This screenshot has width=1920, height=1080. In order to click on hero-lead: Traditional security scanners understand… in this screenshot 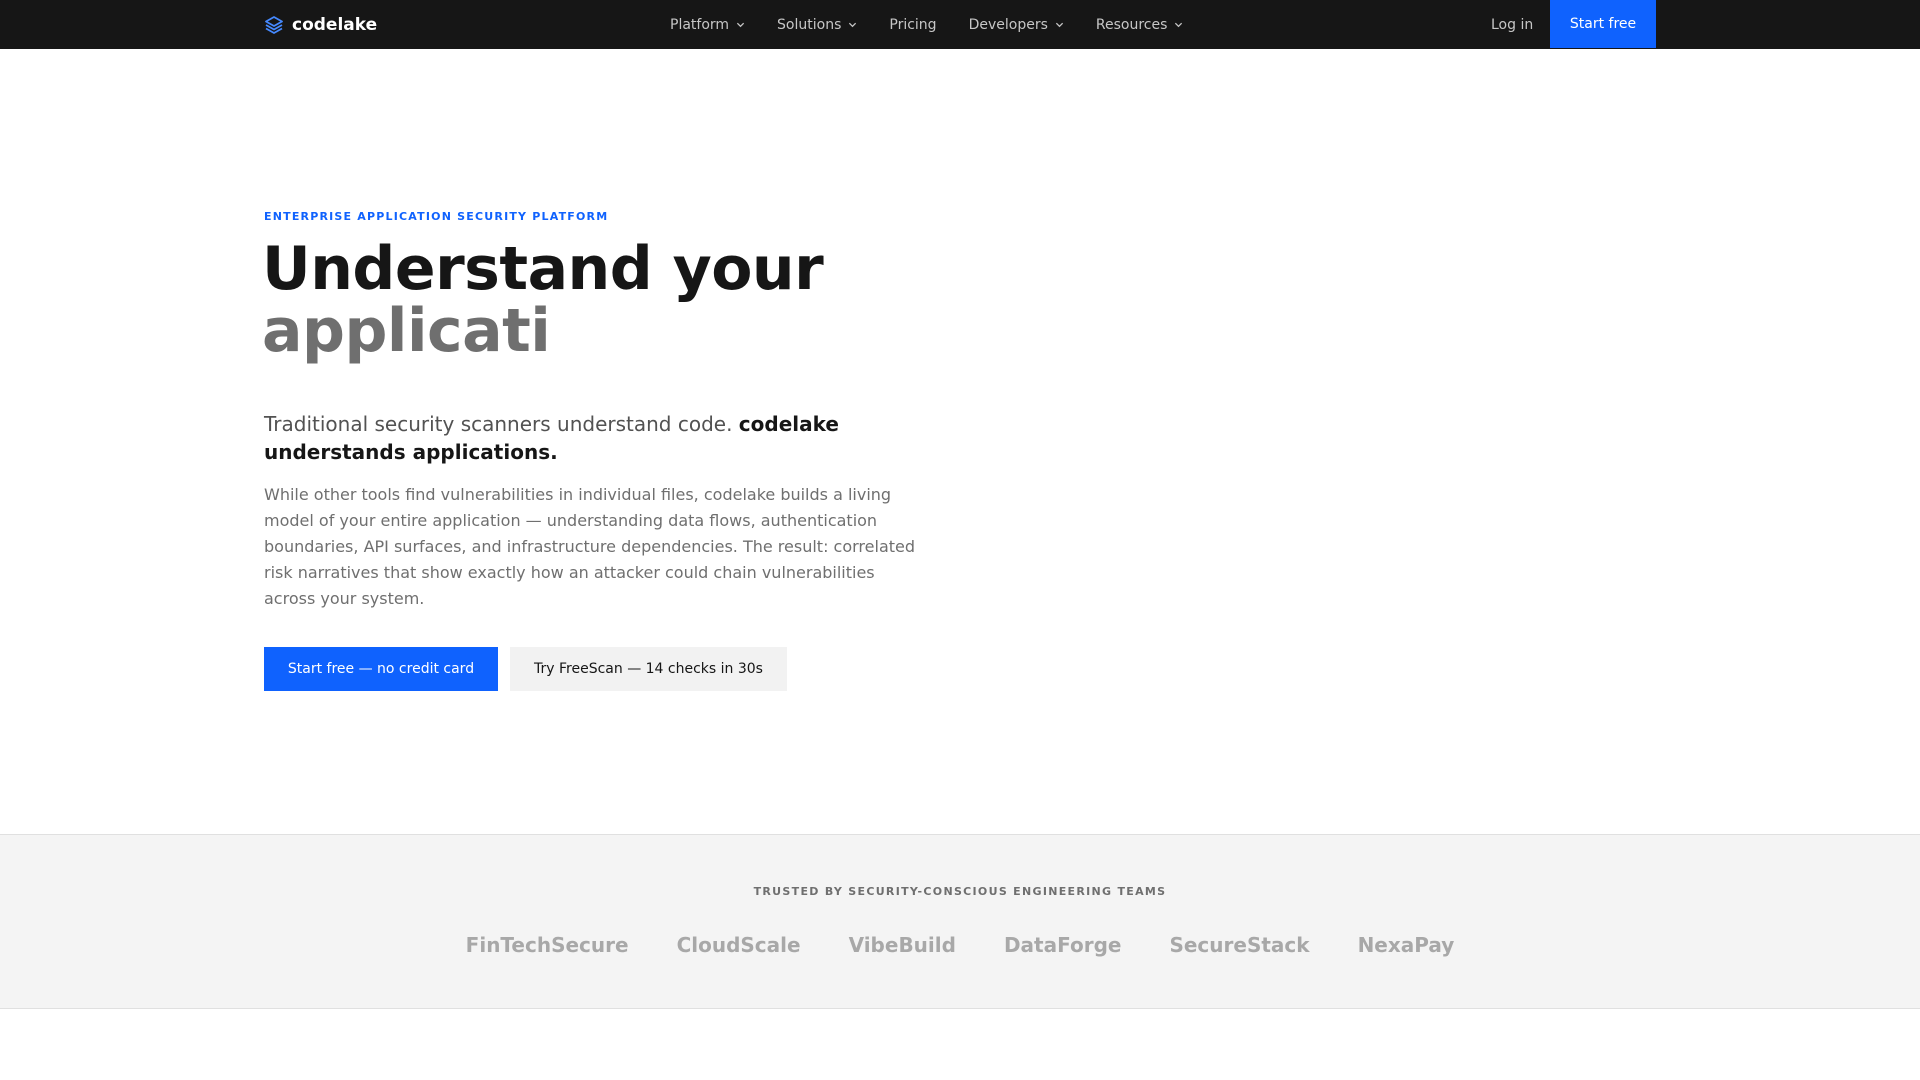, I will do `click(584, 438)`.